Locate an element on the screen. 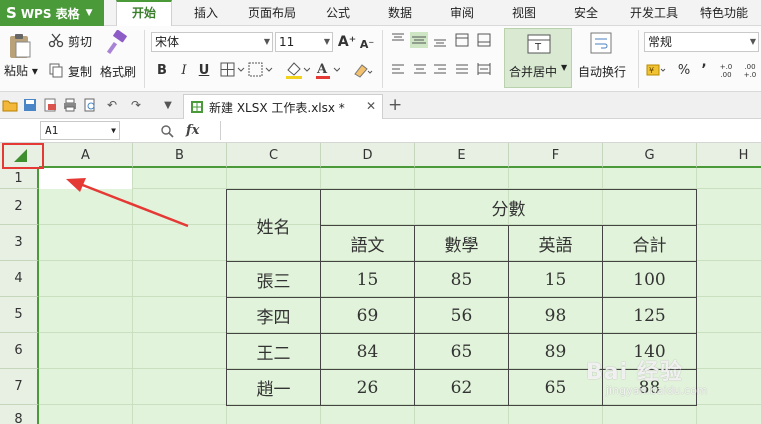 Image resolution: width=761 pixels, height=424 pixels. cell-score: 69 is located at coordinates (367, 315).